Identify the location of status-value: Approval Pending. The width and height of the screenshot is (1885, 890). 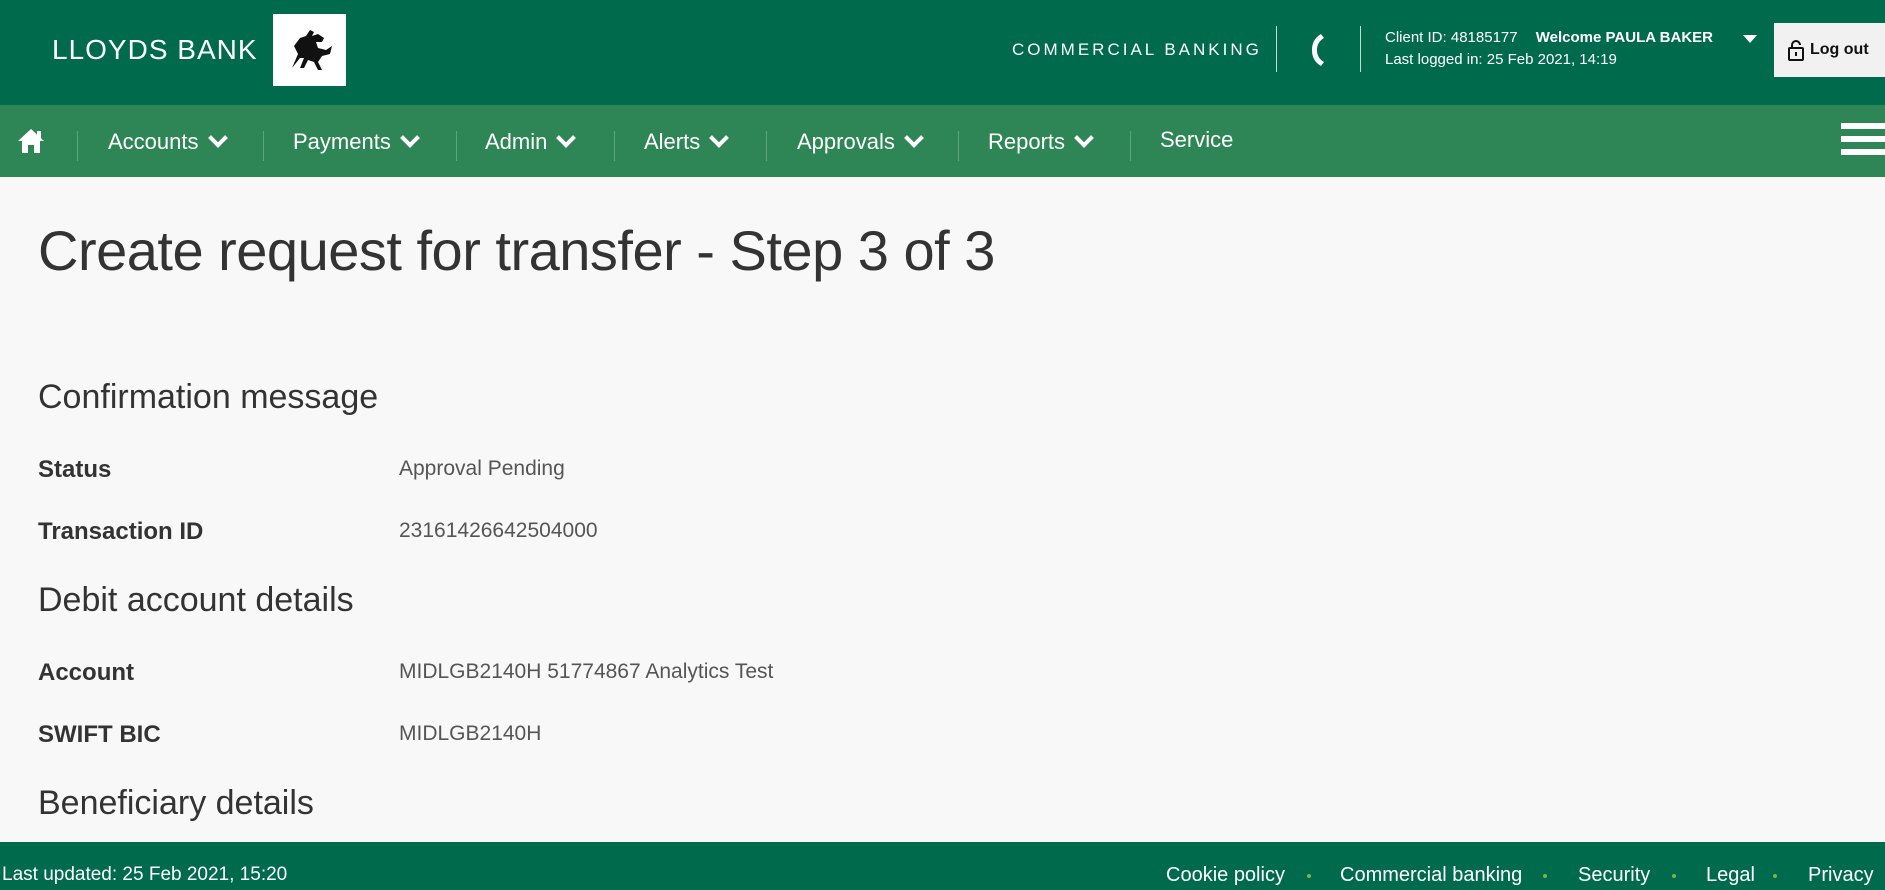
(482, 468).